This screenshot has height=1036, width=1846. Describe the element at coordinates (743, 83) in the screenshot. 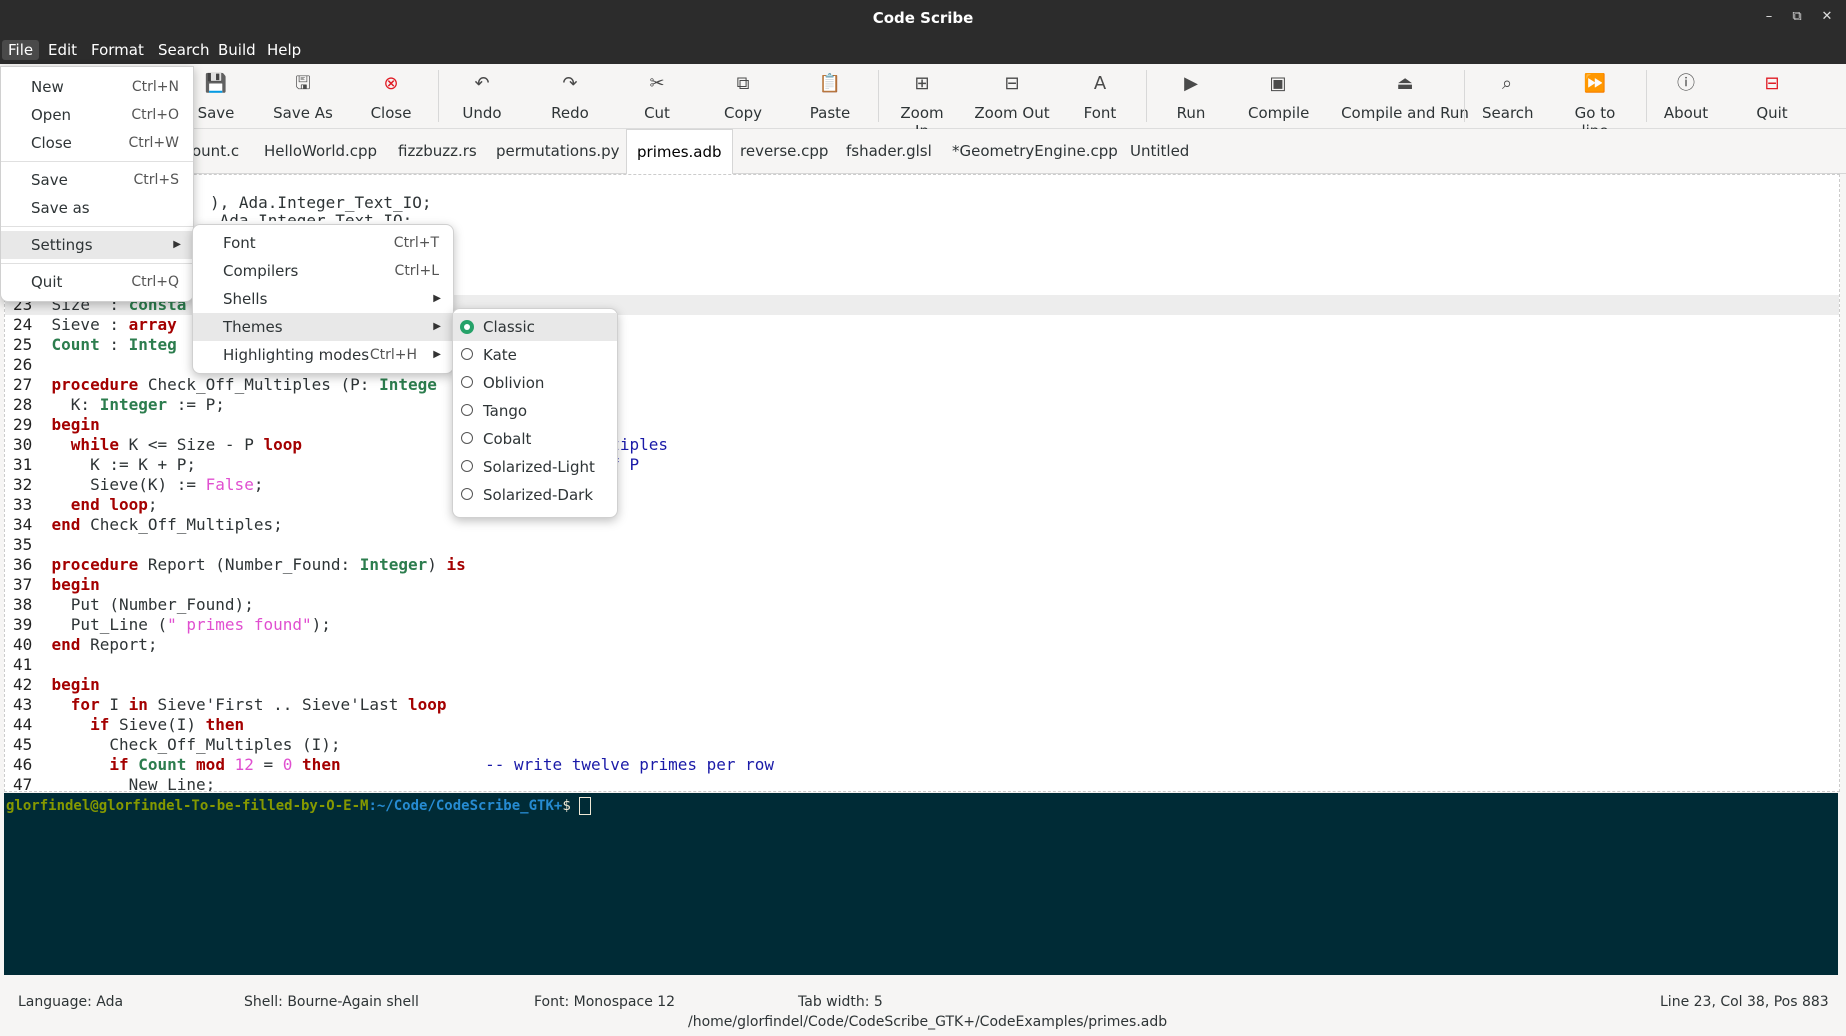

I see `copy-icon: ⧉` at that location.